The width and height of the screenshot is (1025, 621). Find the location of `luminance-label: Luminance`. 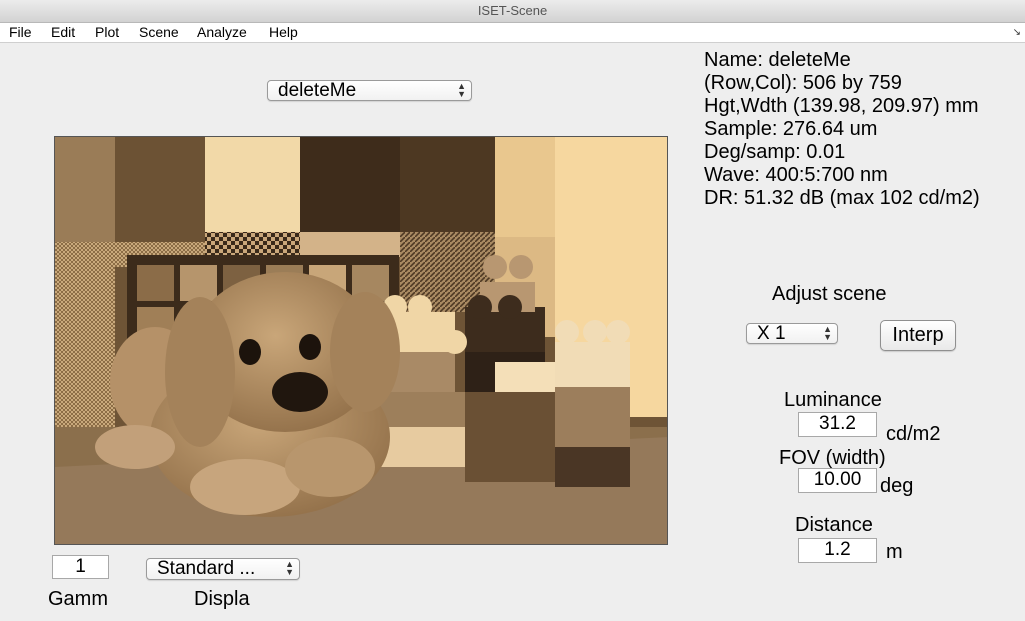

luminance-label: Luminance is located at coordinates (833, 400).